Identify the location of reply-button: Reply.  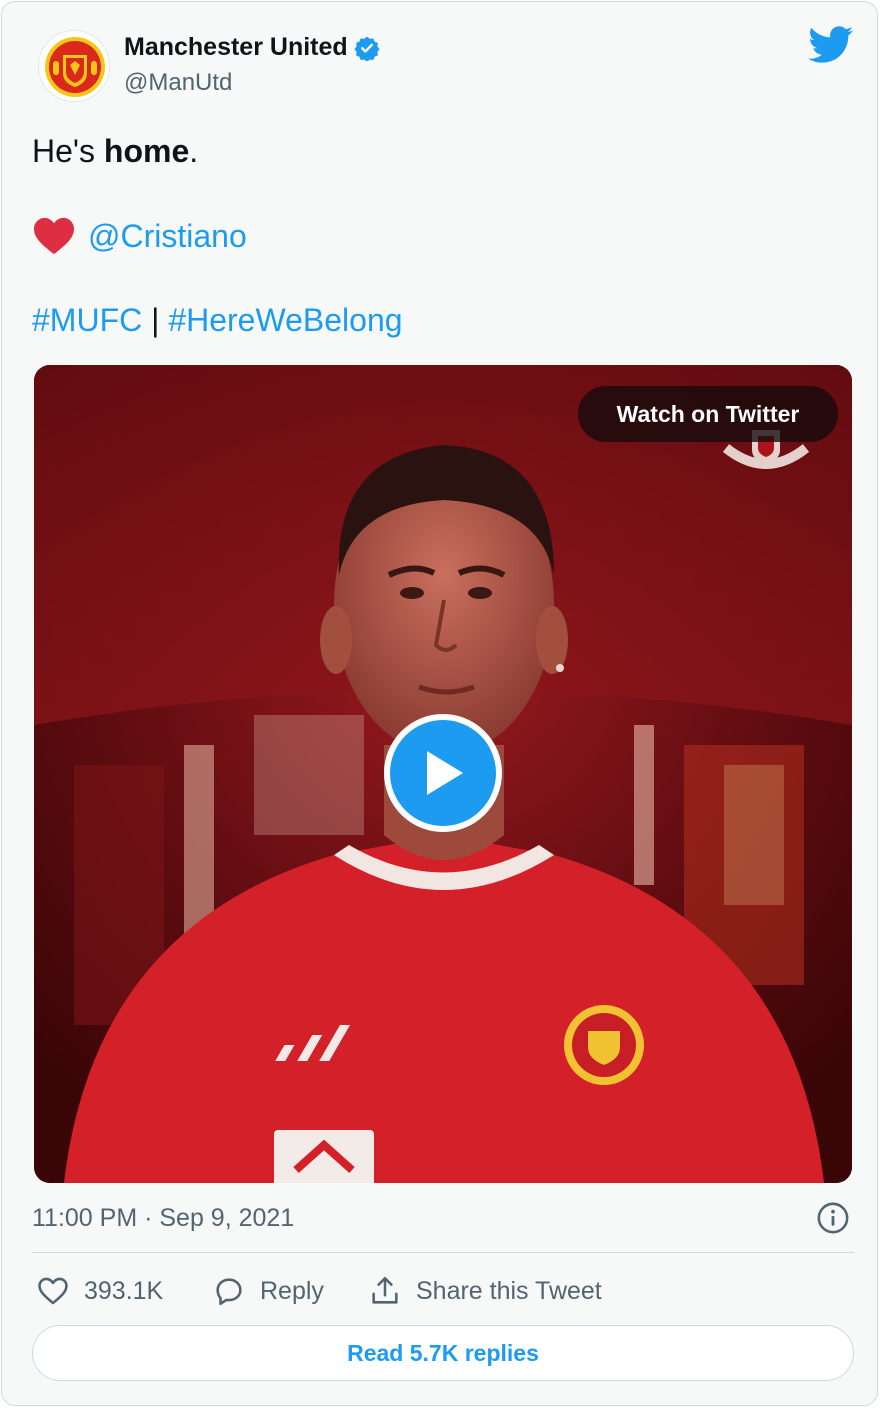
(268, 1291).